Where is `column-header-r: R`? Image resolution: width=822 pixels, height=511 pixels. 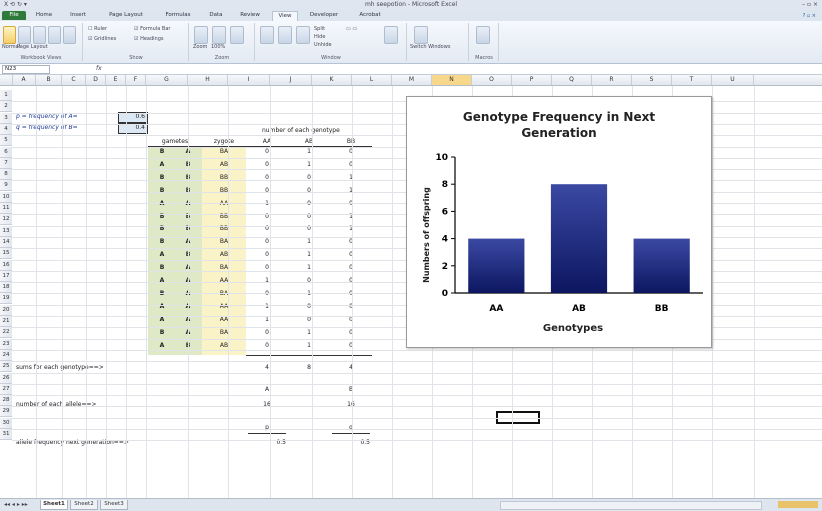 column-header-r: R is located at coordinates (612, 80).